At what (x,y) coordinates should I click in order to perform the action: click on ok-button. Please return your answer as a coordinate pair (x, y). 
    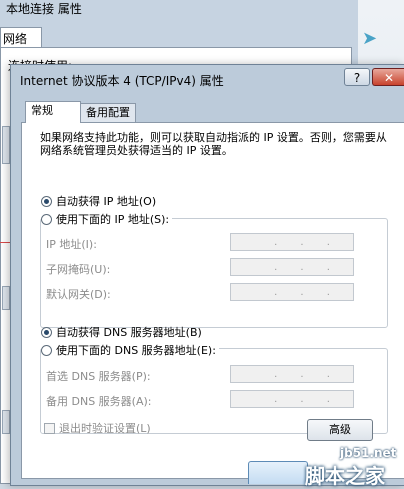
    Looking at the image, I should click on (278, 472).